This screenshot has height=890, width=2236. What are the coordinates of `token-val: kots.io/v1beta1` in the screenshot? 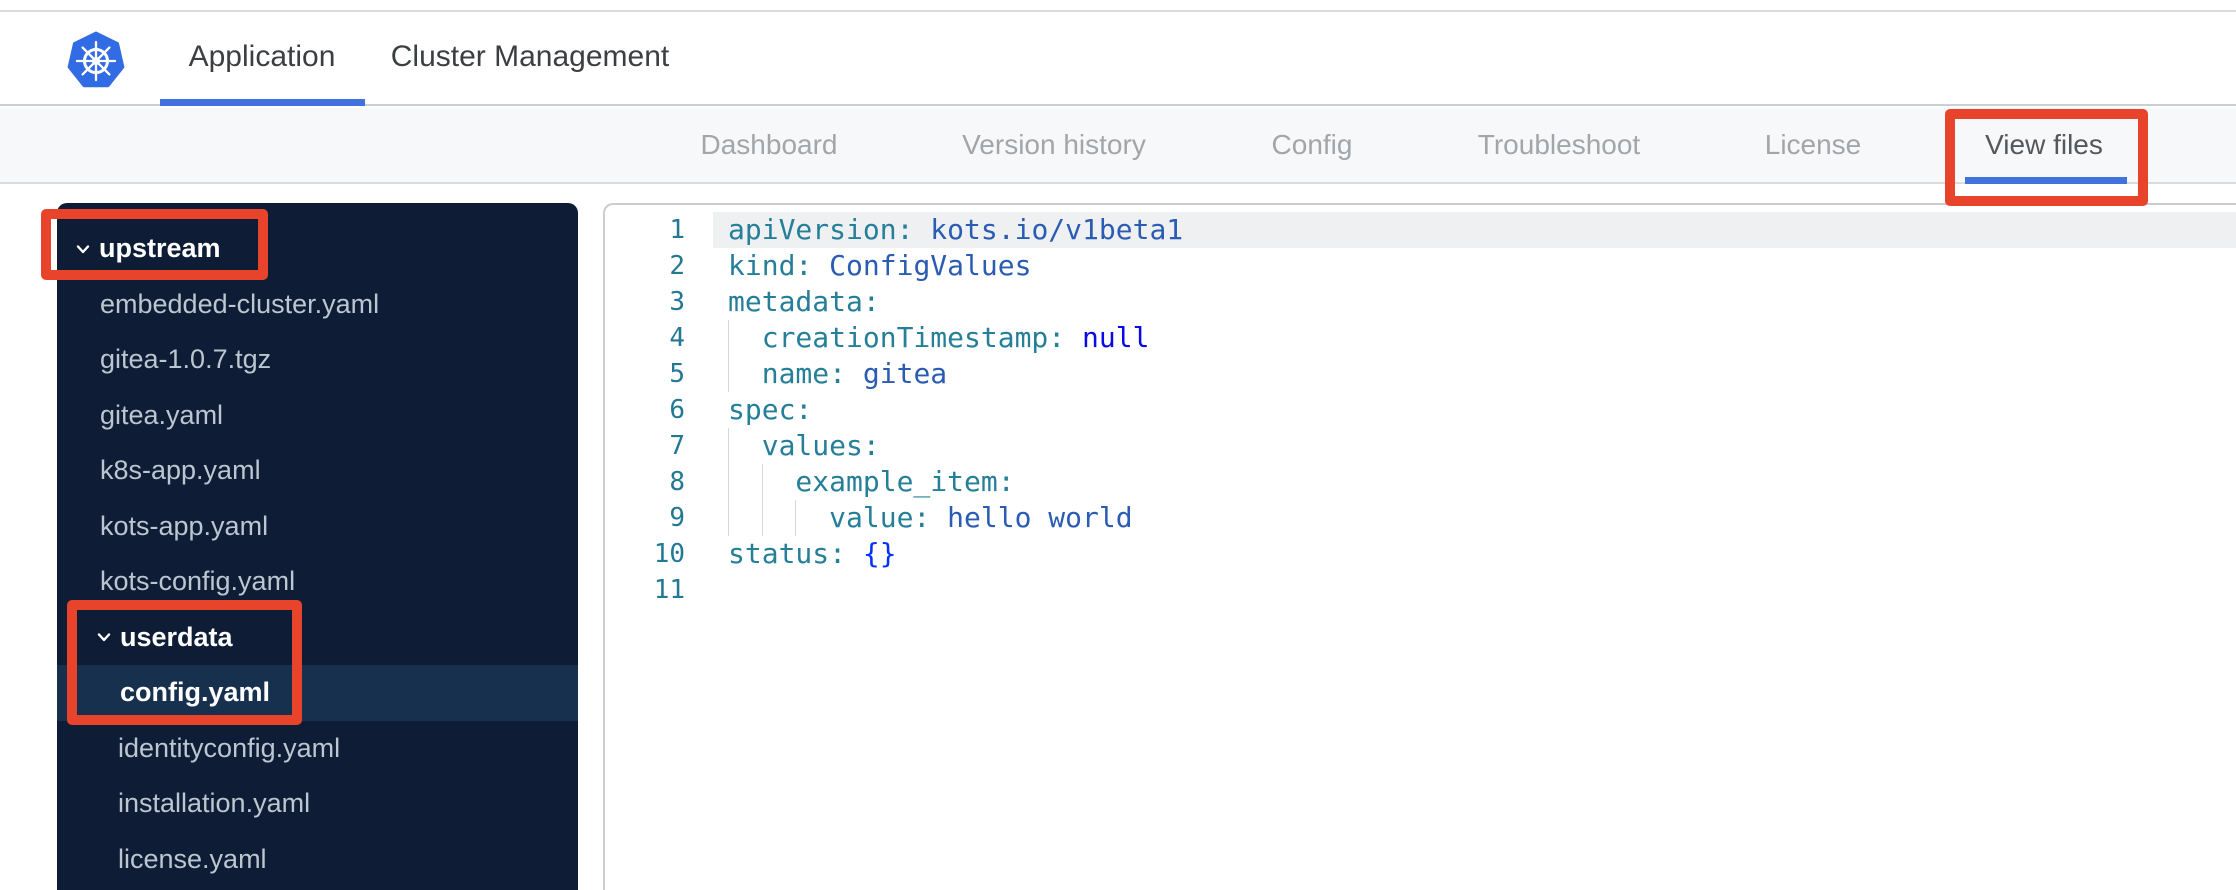 It's located at (1048, 229).